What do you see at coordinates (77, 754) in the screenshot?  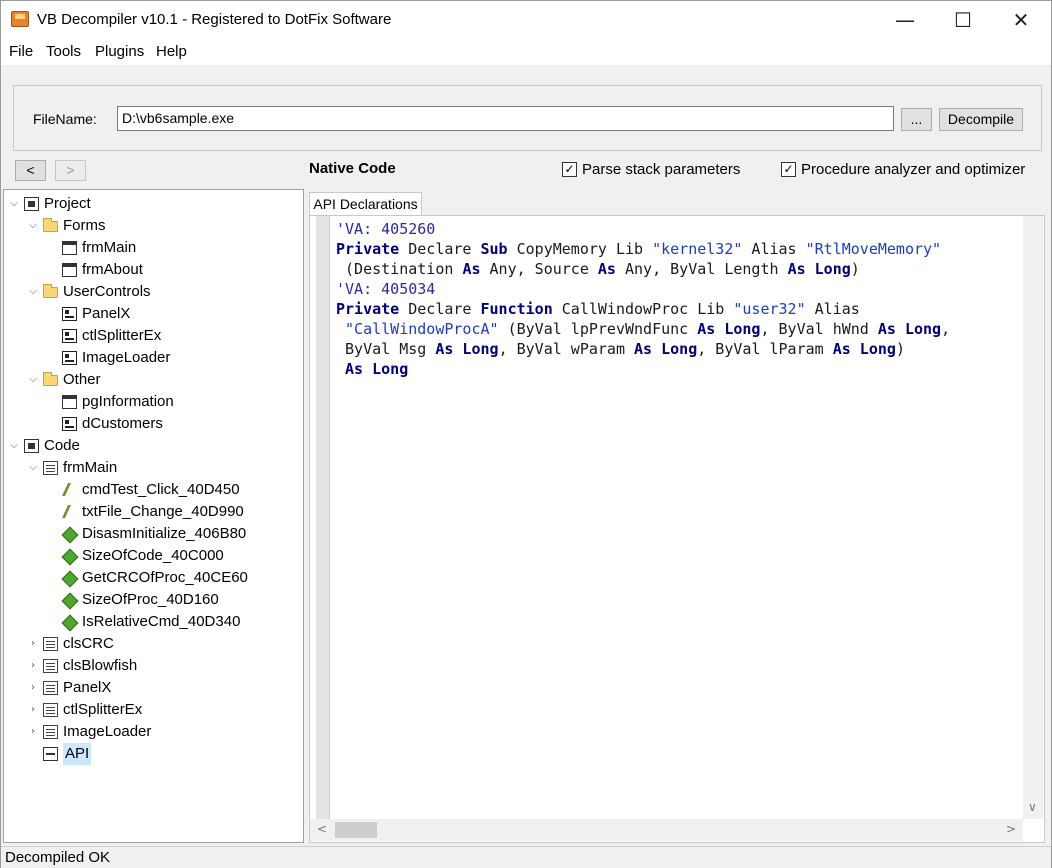 I see `tree-item-label: API` at bounding box center [77, 754].